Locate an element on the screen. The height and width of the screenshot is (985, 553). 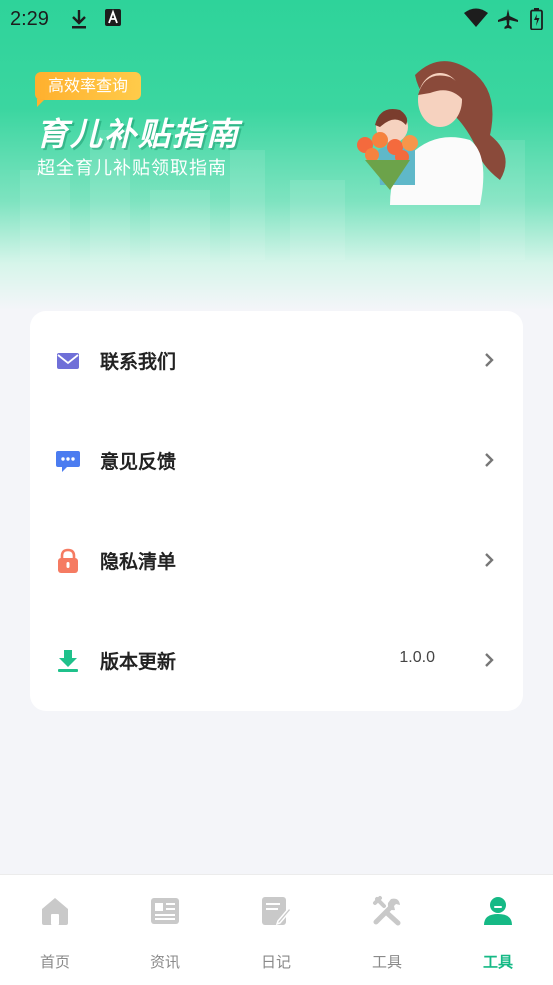
mail-icon is located at coordinates (68, 361).